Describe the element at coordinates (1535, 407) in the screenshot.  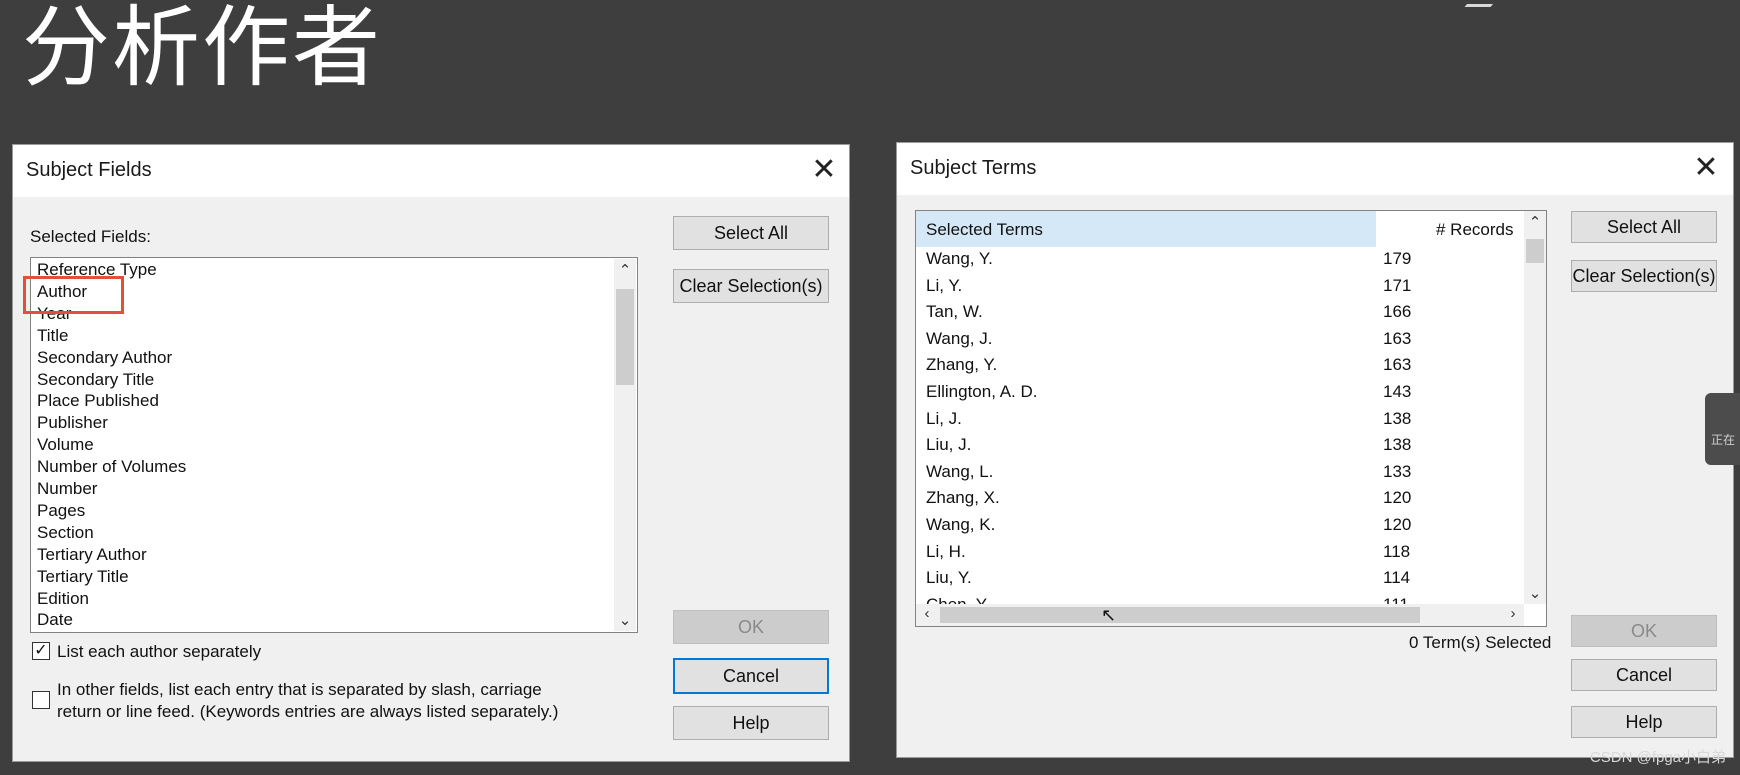
I see `terms-vscrollbar: ⌃ ⌄` at that location.